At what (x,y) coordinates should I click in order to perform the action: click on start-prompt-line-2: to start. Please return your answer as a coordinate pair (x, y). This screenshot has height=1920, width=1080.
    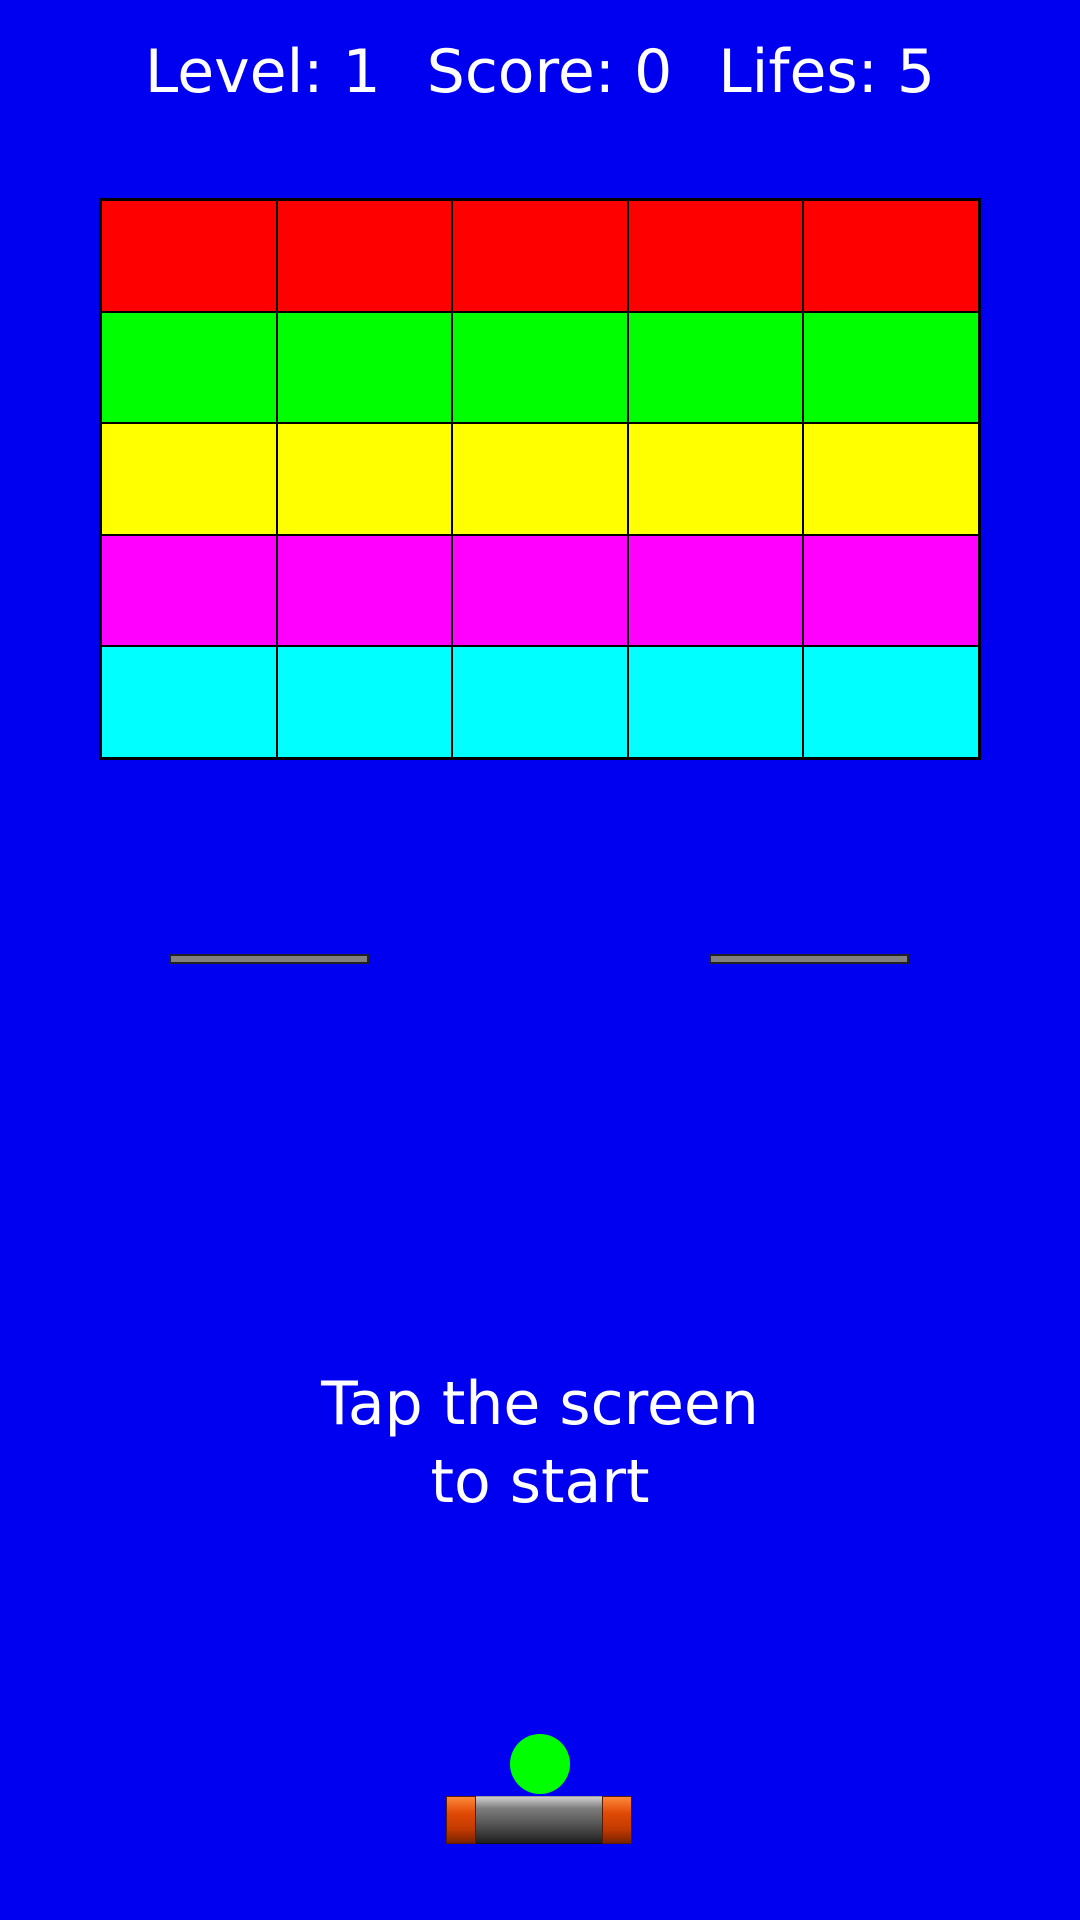
    Looking at the image, I should click on (540, 1482).